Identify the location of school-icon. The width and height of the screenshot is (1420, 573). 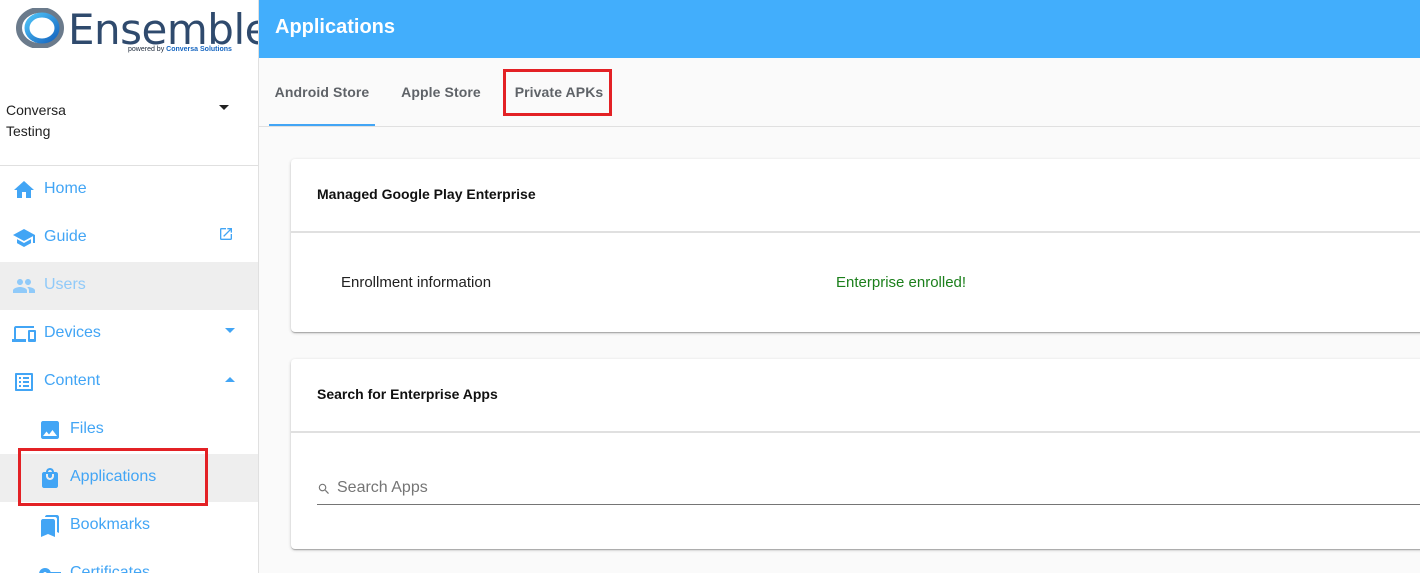
(24, 238).